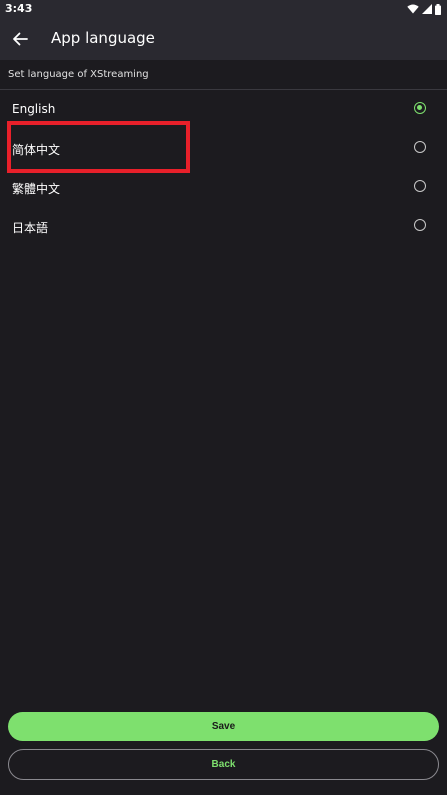 The width and height of the screenshot is (447, 795). I want to click on back-button: Back, so click(223, 764).